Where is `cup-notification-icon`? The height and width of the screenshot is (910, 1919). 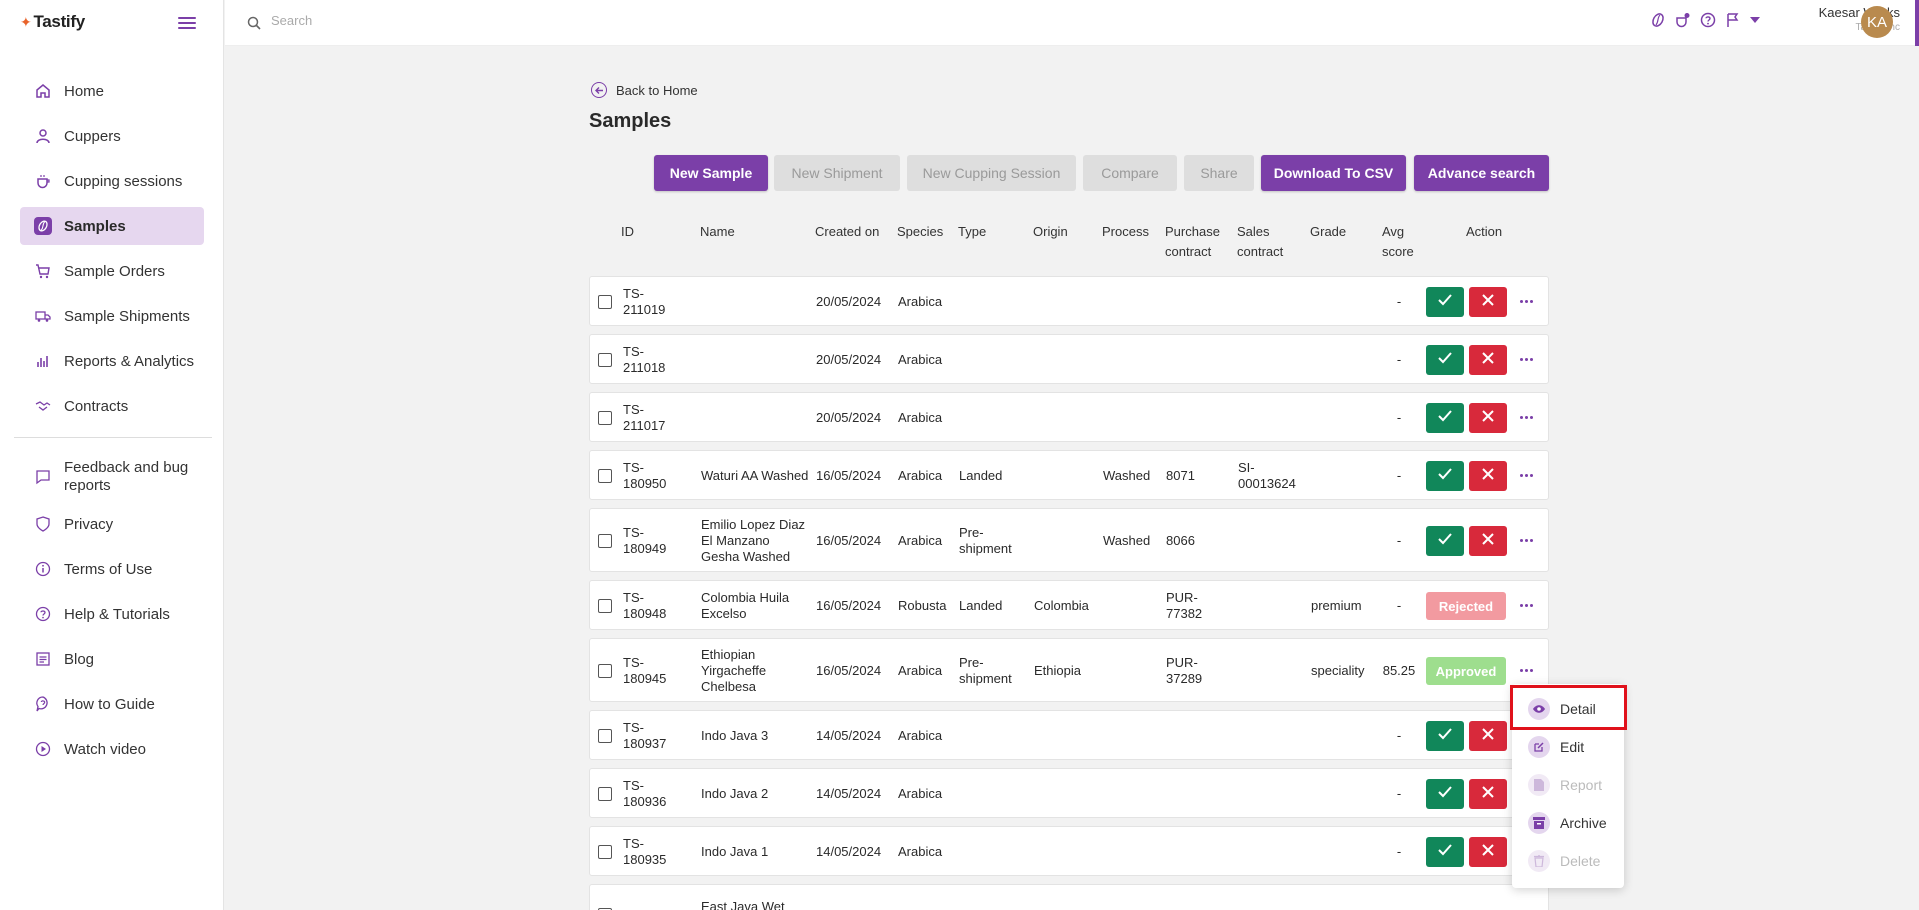
cup-notification-icon is located at coordinates (1683, 20).